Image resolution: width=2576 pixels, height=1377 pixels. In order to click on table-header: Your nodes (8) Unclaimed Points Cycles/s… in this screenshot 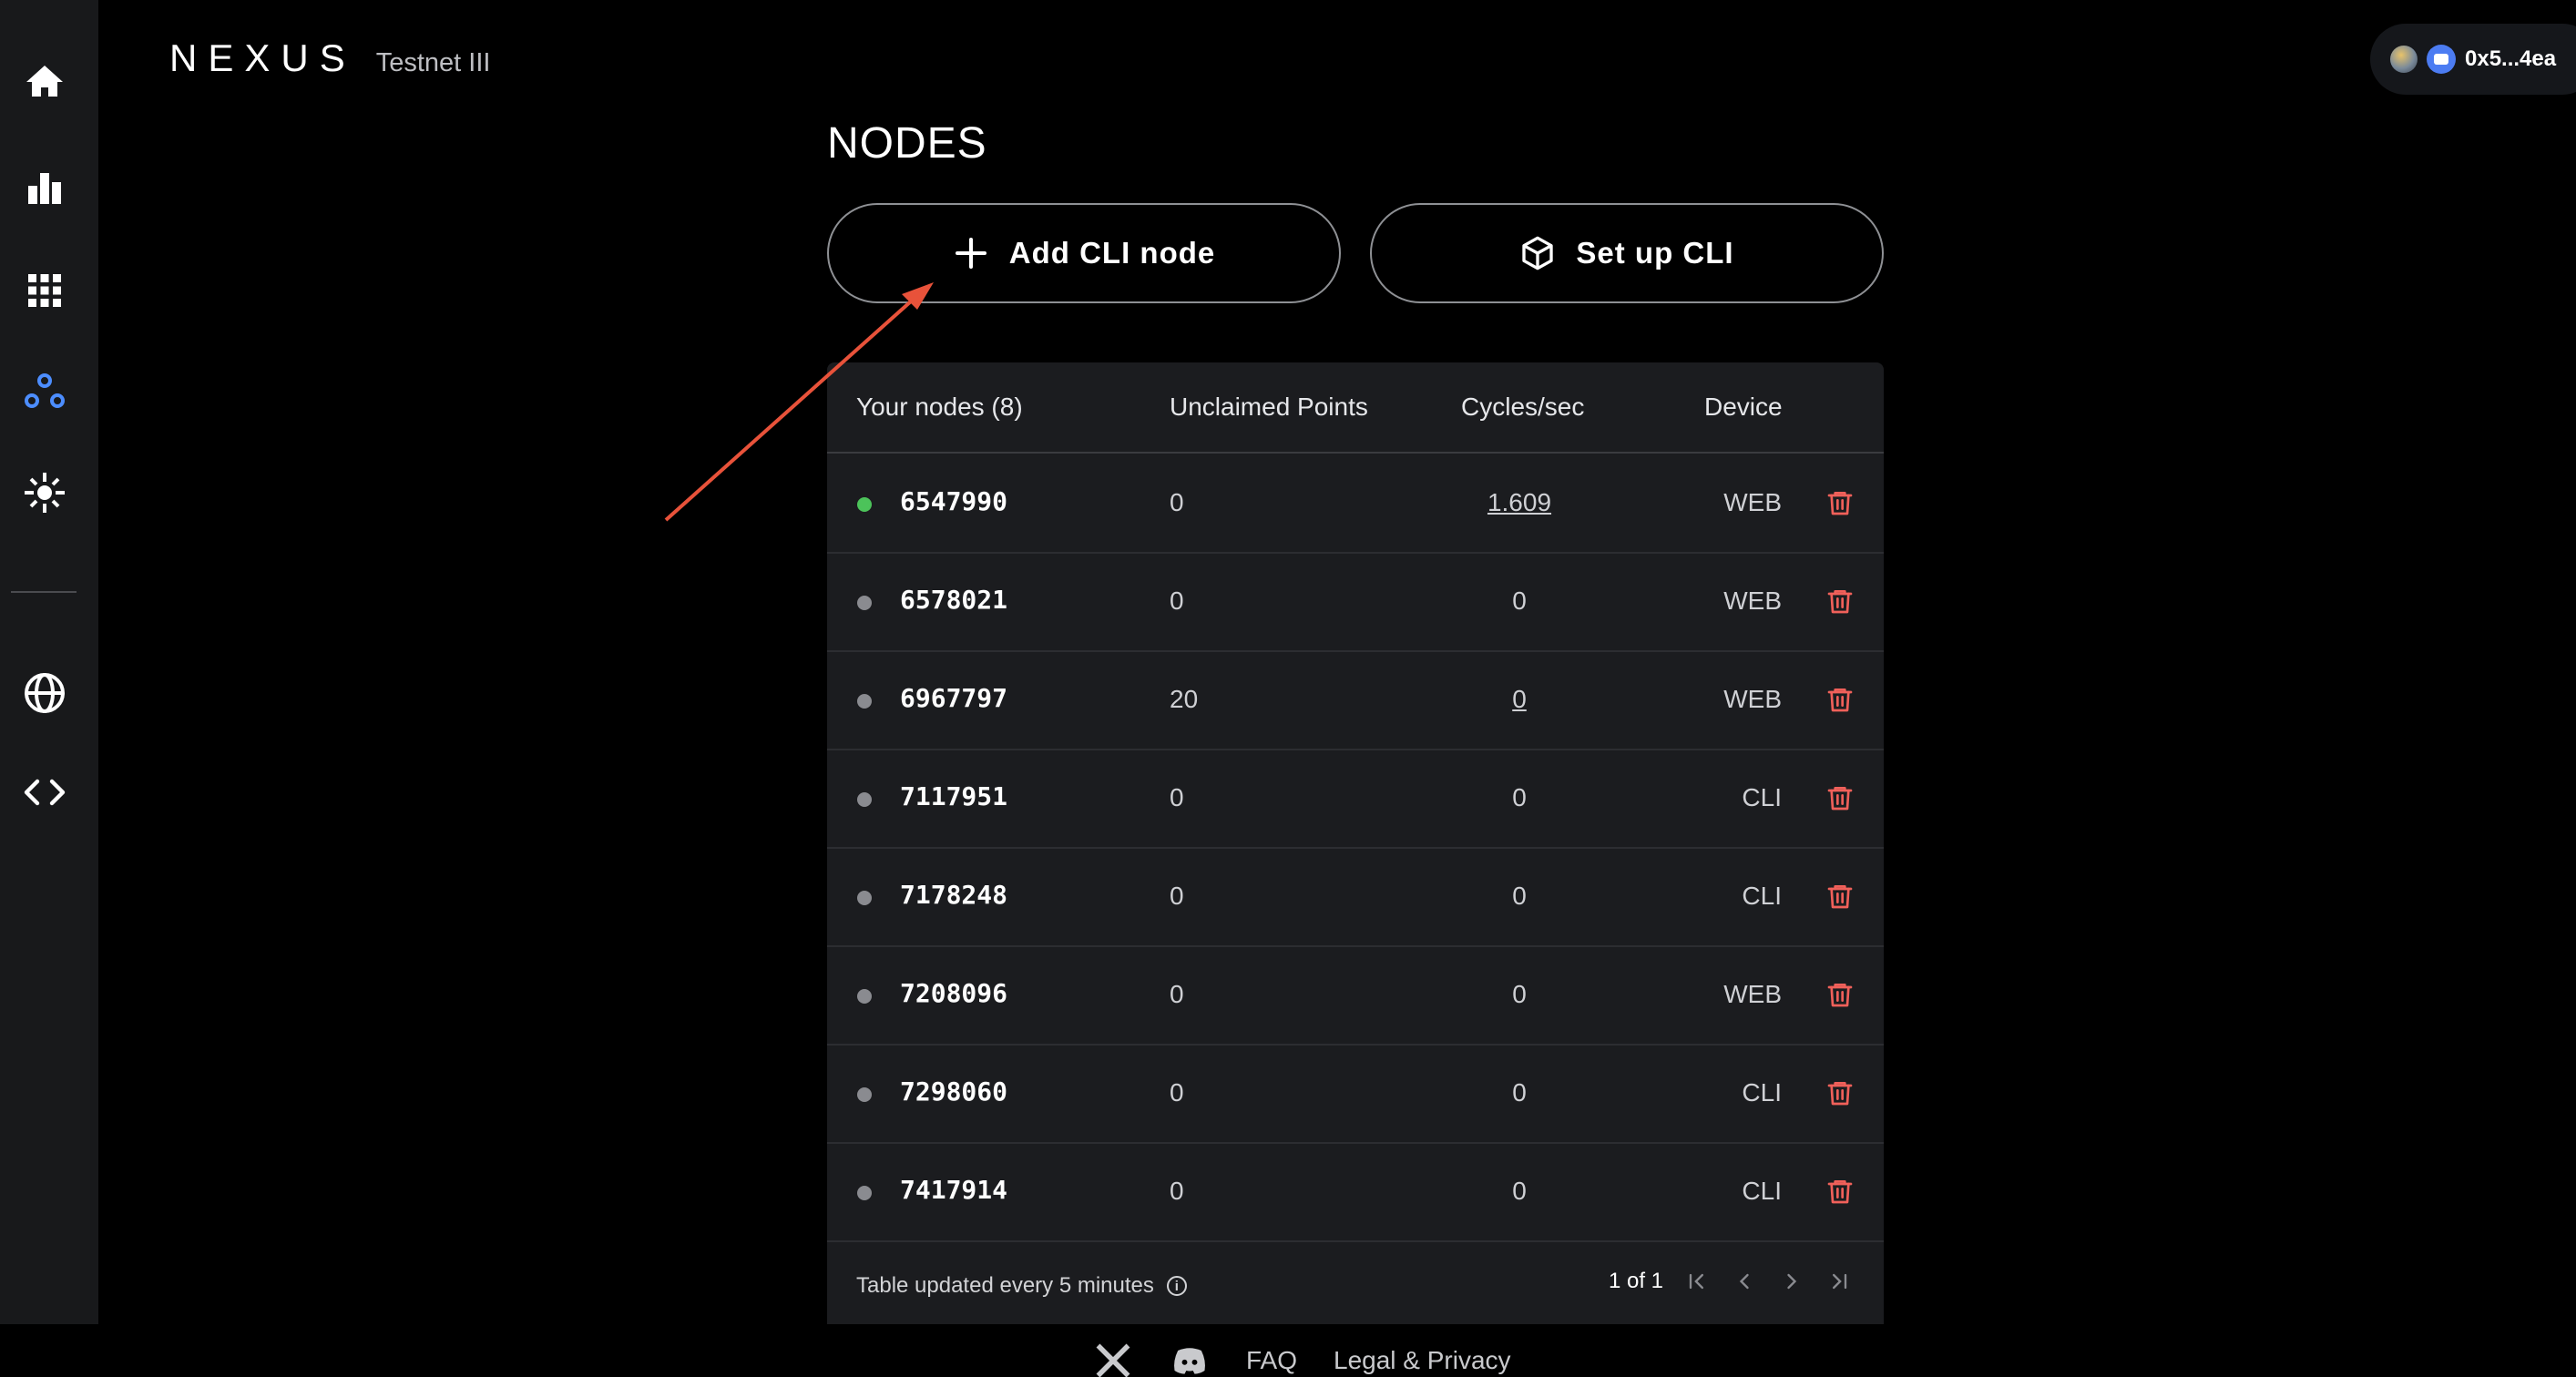, I will do `click(1355, 408)`.